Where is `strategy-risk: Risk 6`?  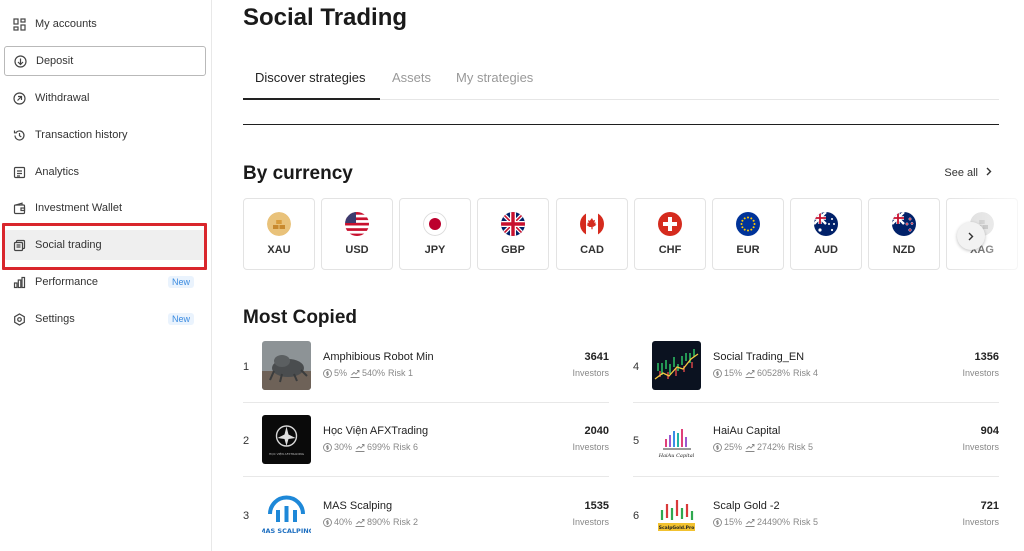
strategy-risk: Risk 6 is located at coordinates (406, 447).